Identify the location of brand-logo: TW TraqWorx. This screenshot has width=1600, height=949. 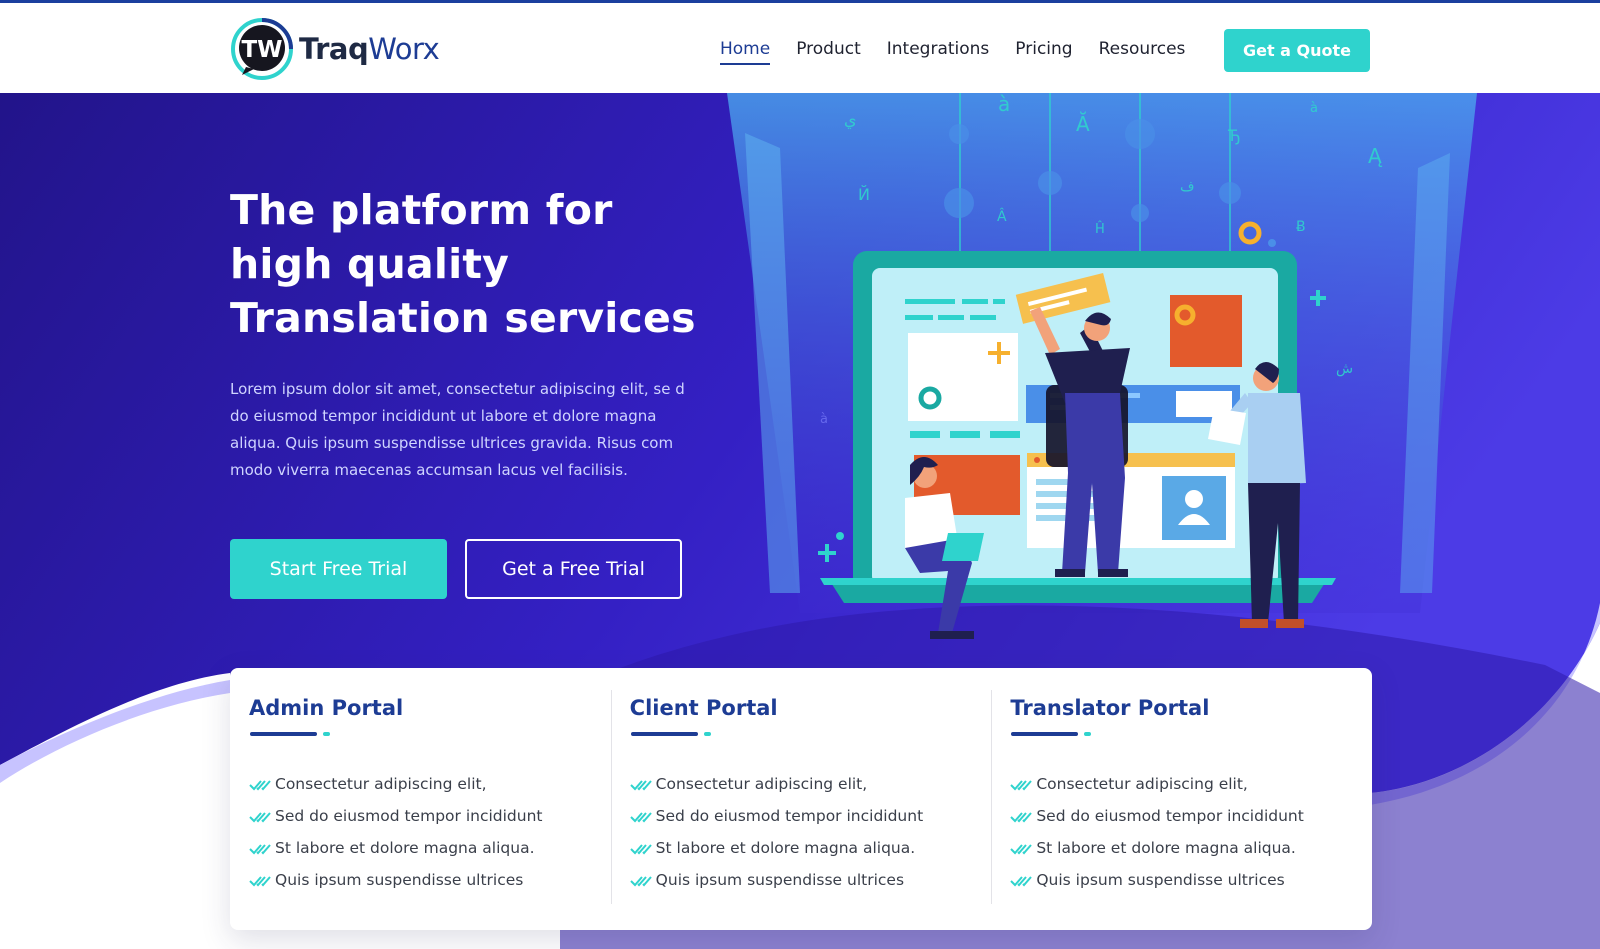
(335, 49).